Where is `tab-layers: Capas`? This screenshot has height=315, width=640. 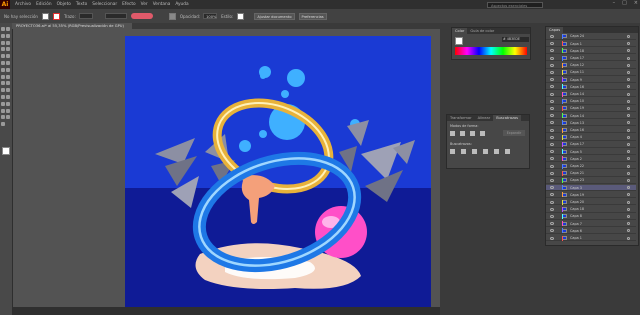 tab-layers: Capas is located at coordinates (555, 30).